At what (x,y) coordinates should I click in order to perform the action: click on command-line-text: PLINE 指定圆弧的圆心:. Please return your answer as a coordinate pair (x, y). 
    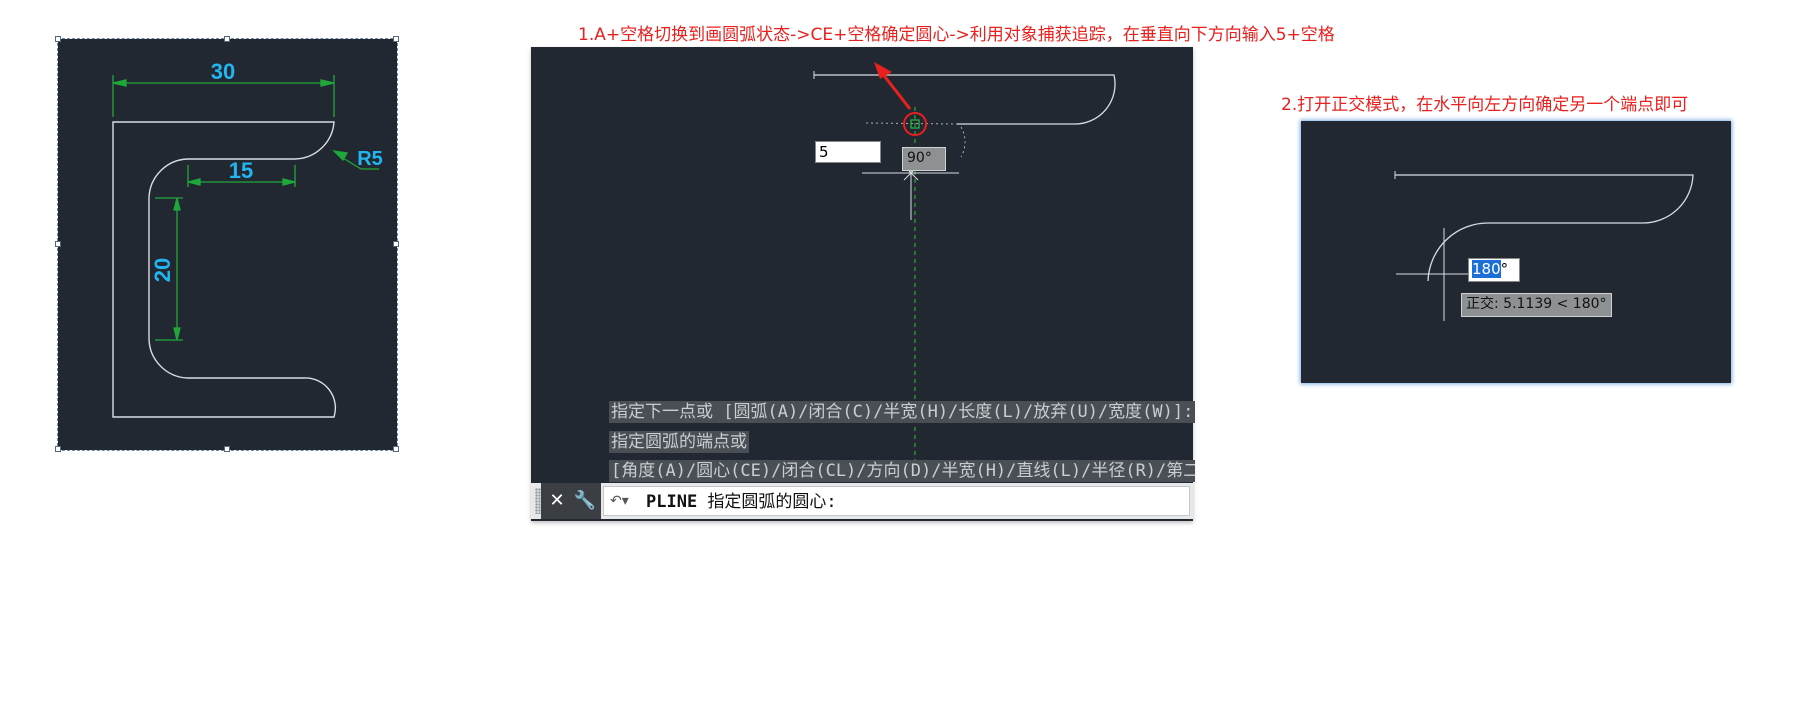
    Looking at the image, I should click on (741, 502).